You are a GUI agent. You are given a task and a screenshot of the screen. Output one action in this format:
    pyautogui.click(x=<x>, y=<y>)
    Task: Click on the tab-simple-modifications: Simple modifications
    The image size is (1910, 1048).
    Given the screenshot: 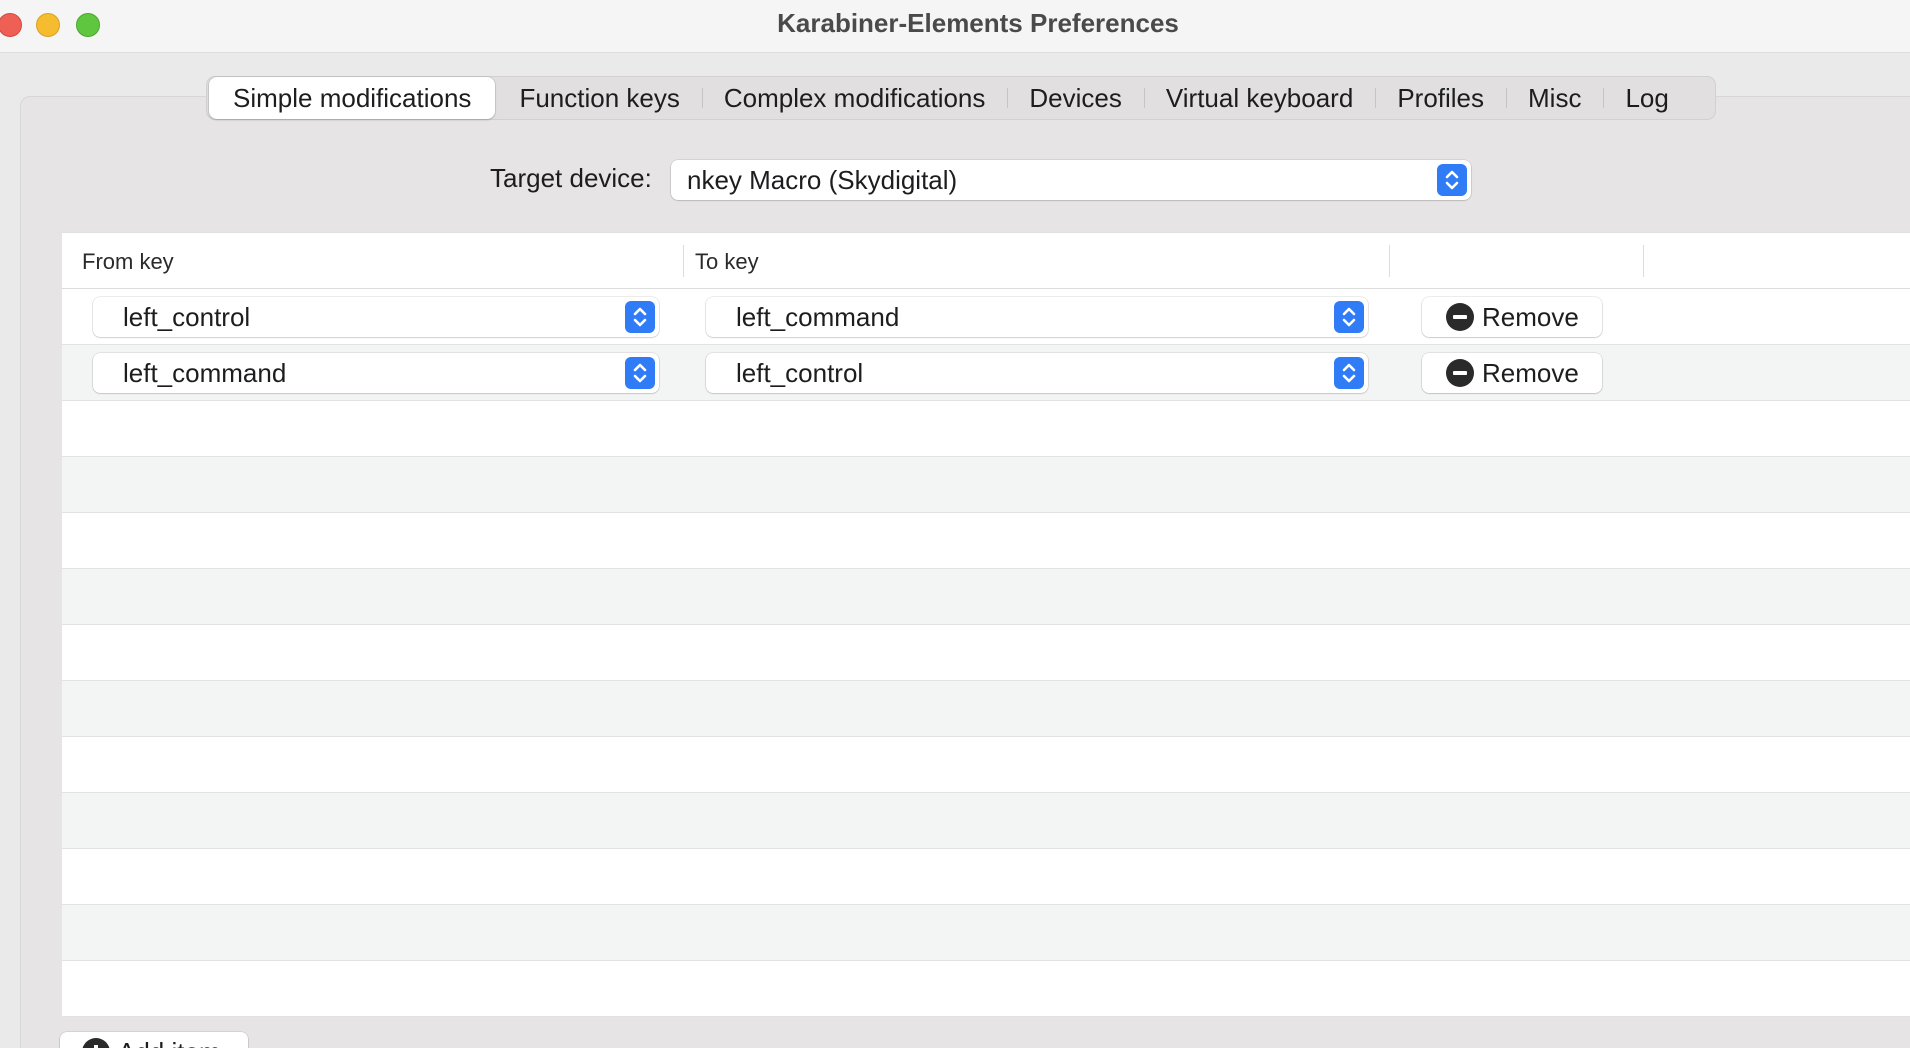 What is the action you would take?
    pyautogui.click(x=352, y=98)
    